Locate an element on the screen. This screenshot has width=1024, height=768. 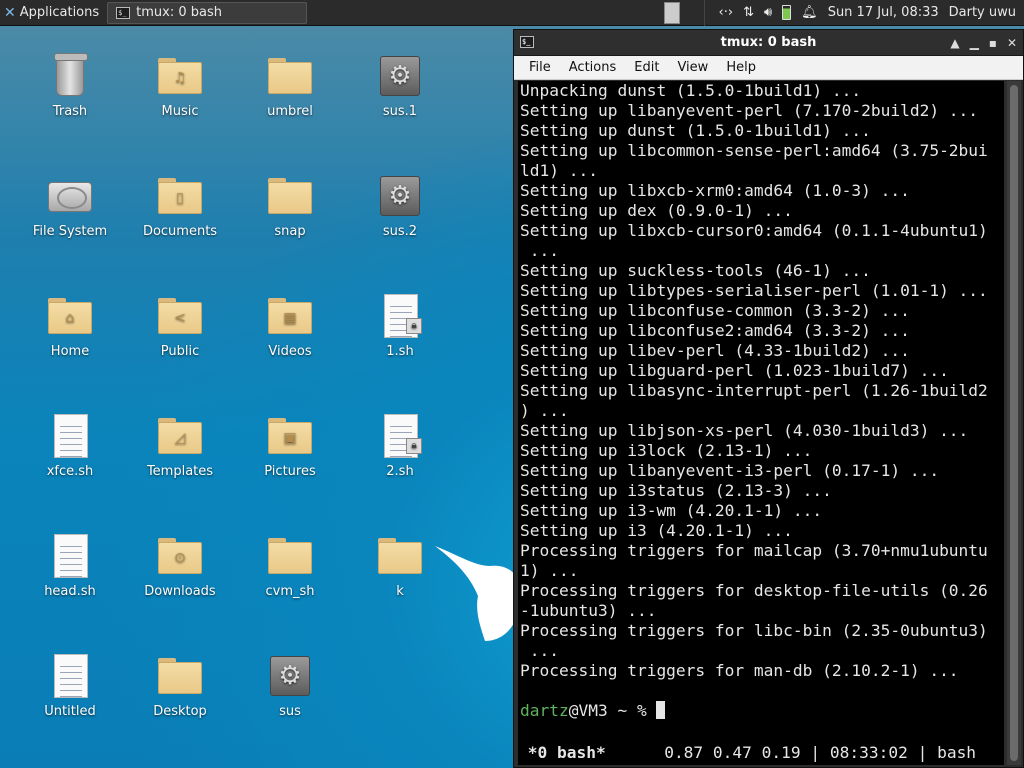
desktop-icon-label: File System is located at coordinates (70, 231).